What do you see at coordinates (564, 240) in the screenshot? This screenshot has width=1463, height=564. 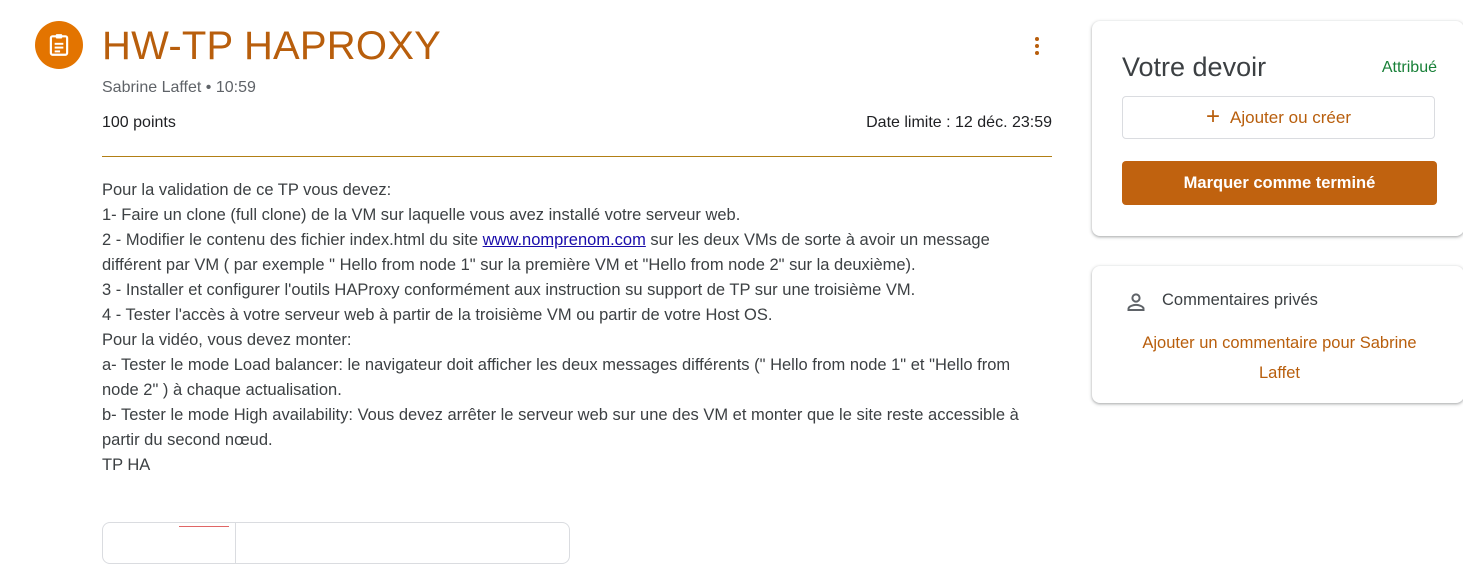 I see `site-link: www.nomprenom.com` at bounding box center [564, 240].